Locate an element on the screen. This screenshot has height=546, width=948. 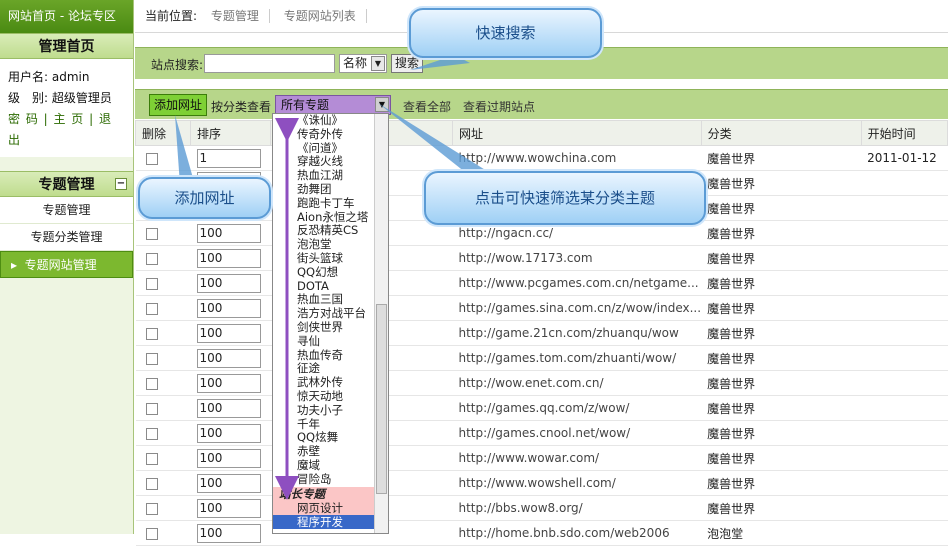
dropdown-option: 千年 is located at coordinates (330, 424).